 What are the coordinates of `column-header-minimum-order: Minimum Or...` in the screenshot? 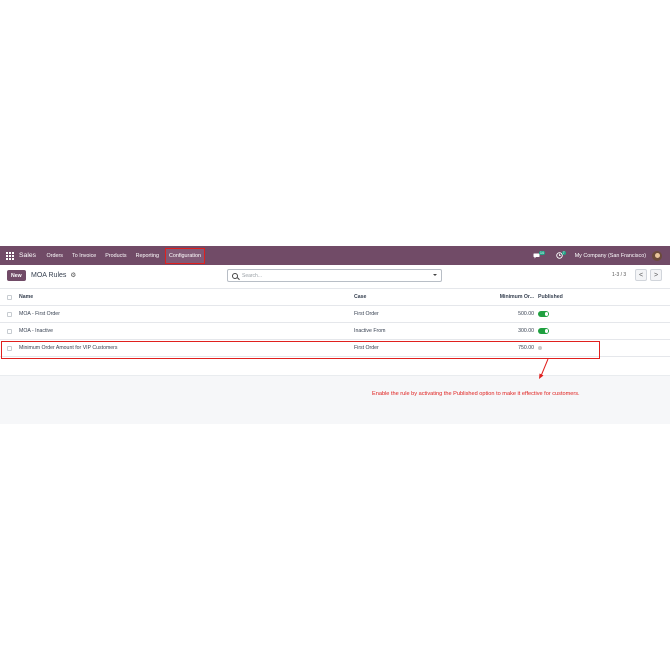 It's located at (507, 297).